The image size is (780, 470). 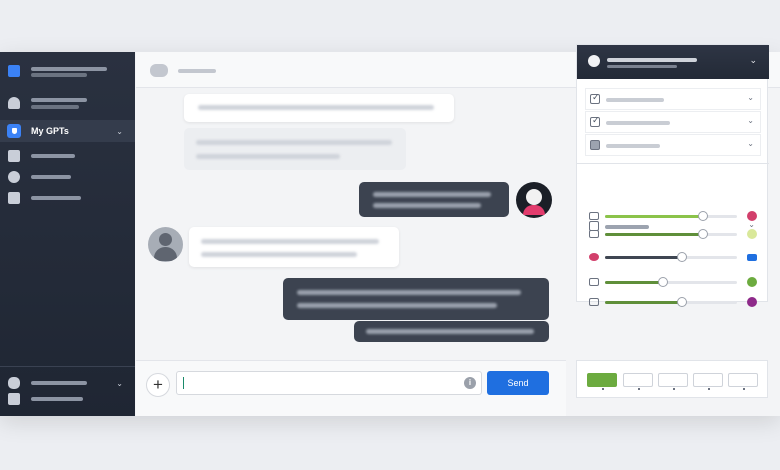 I want to click on user-message-bubble, so click(x=416, y=299).